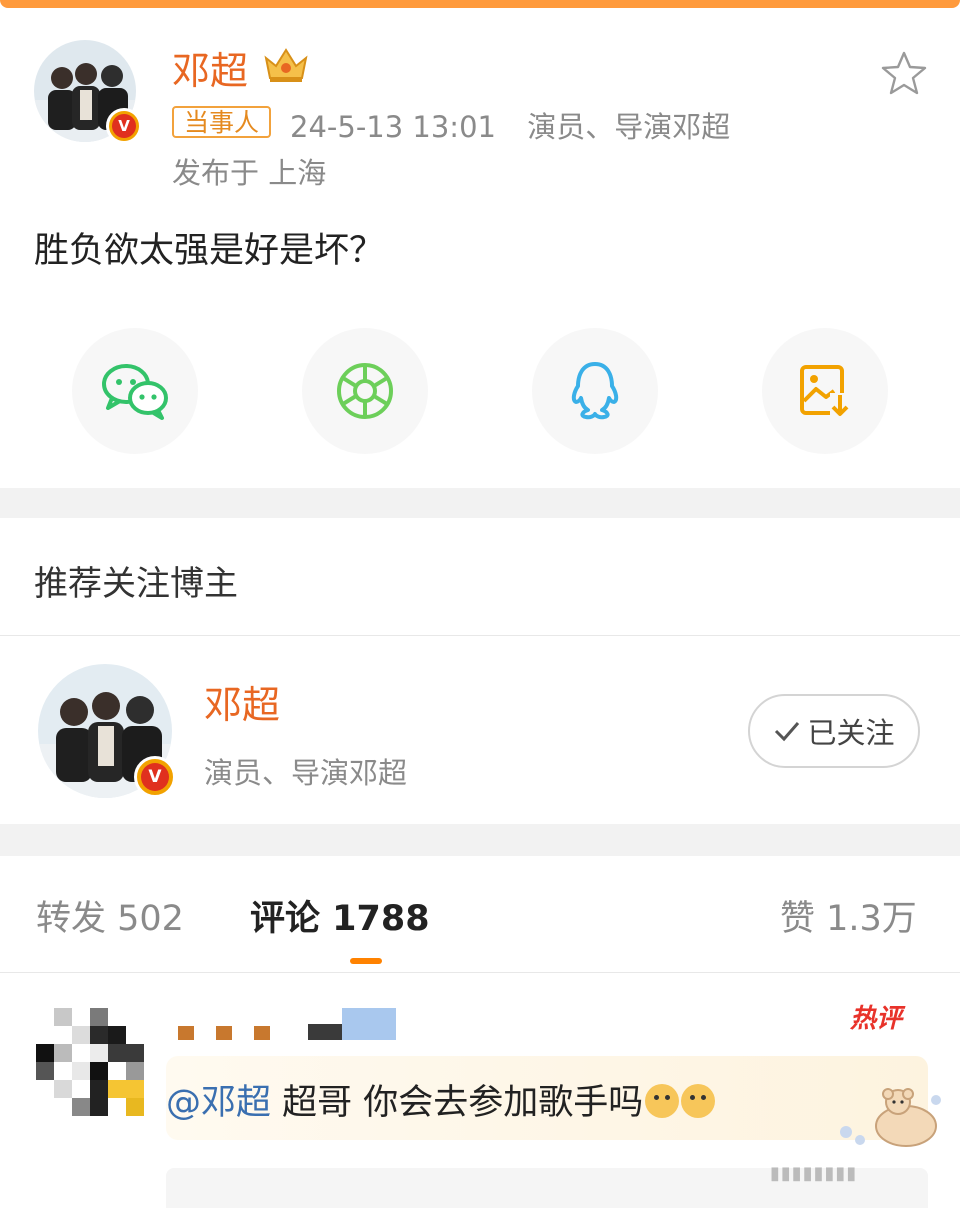 This screenshot has width=960, height=1208. Describe the element at coordinates (629, 127) in the screenshot. I see `verified-title: 演员、导演邓超` at that location.